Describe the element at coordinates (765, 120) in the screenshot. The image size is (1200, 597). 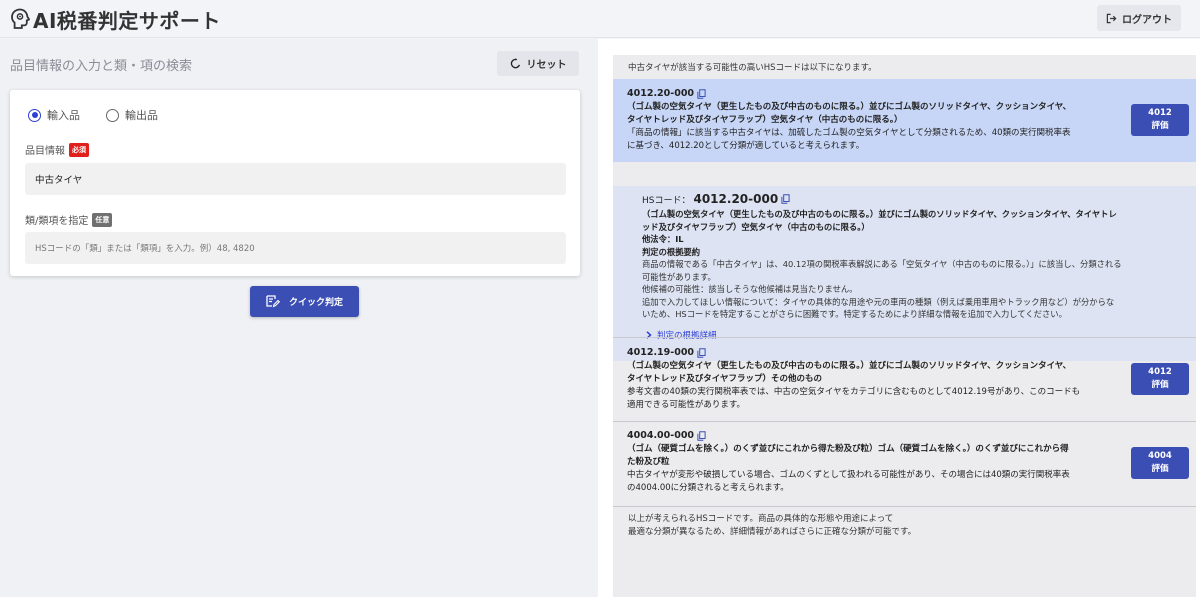
I see `candidate-title-line: タイヤトレッド及びタイヤフラップ）空気タイヤ（中古のものに限る。）` at that location.